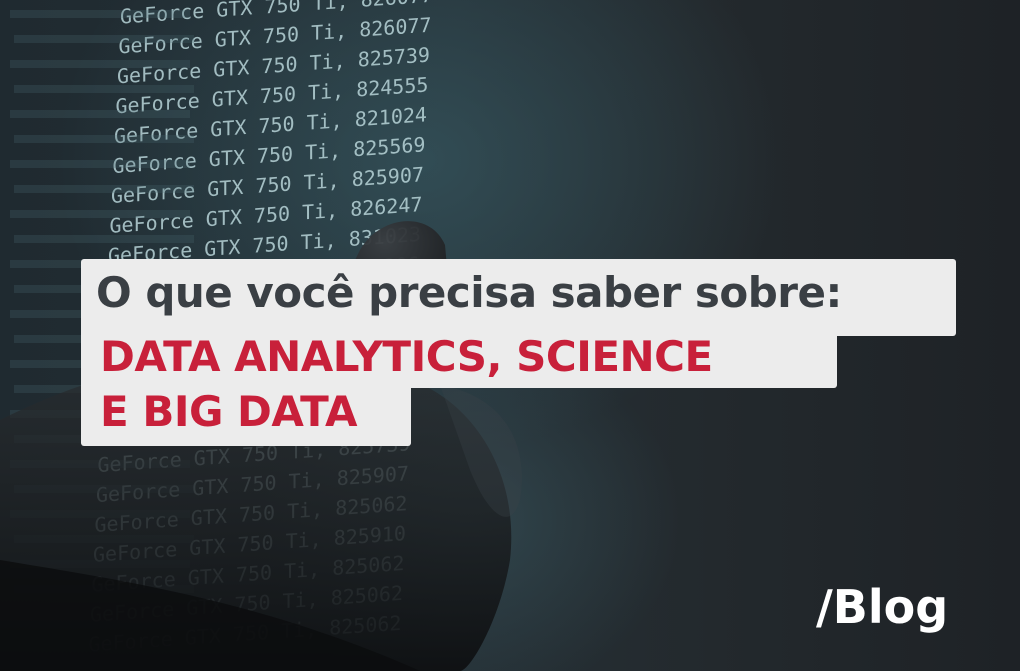 The width and height of the screenshot is (1020, 671). Describe the element at coordinates (229, 411) in the screenshot. I see `headline-line3: E BIG DATA` at that location.